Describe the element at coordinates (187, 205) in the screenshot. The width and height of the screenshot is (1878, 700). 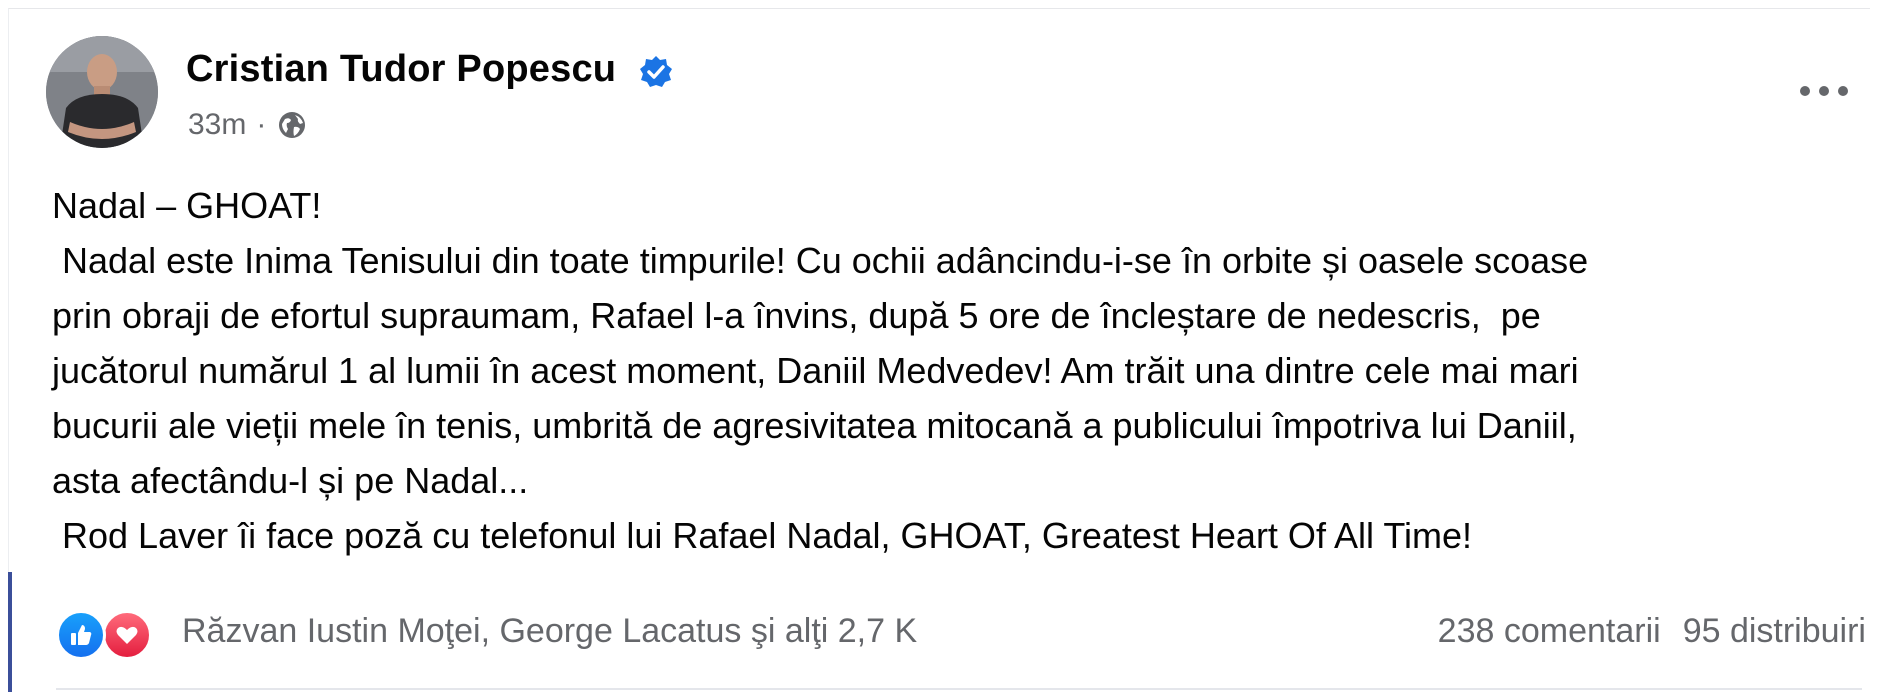
I see `post-text-line: Nadal – GHOAT!` at that location.